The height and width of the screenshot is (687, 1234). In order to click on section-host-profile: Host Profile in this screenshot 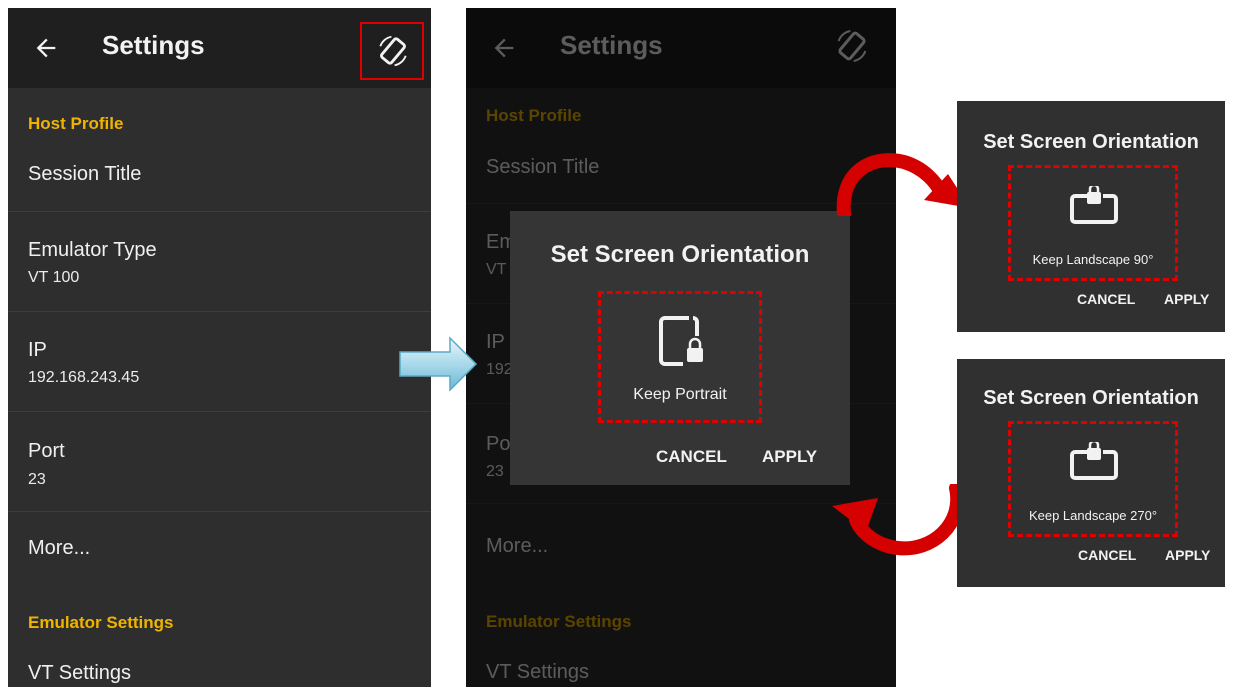, I will do `click(76, 123)`.